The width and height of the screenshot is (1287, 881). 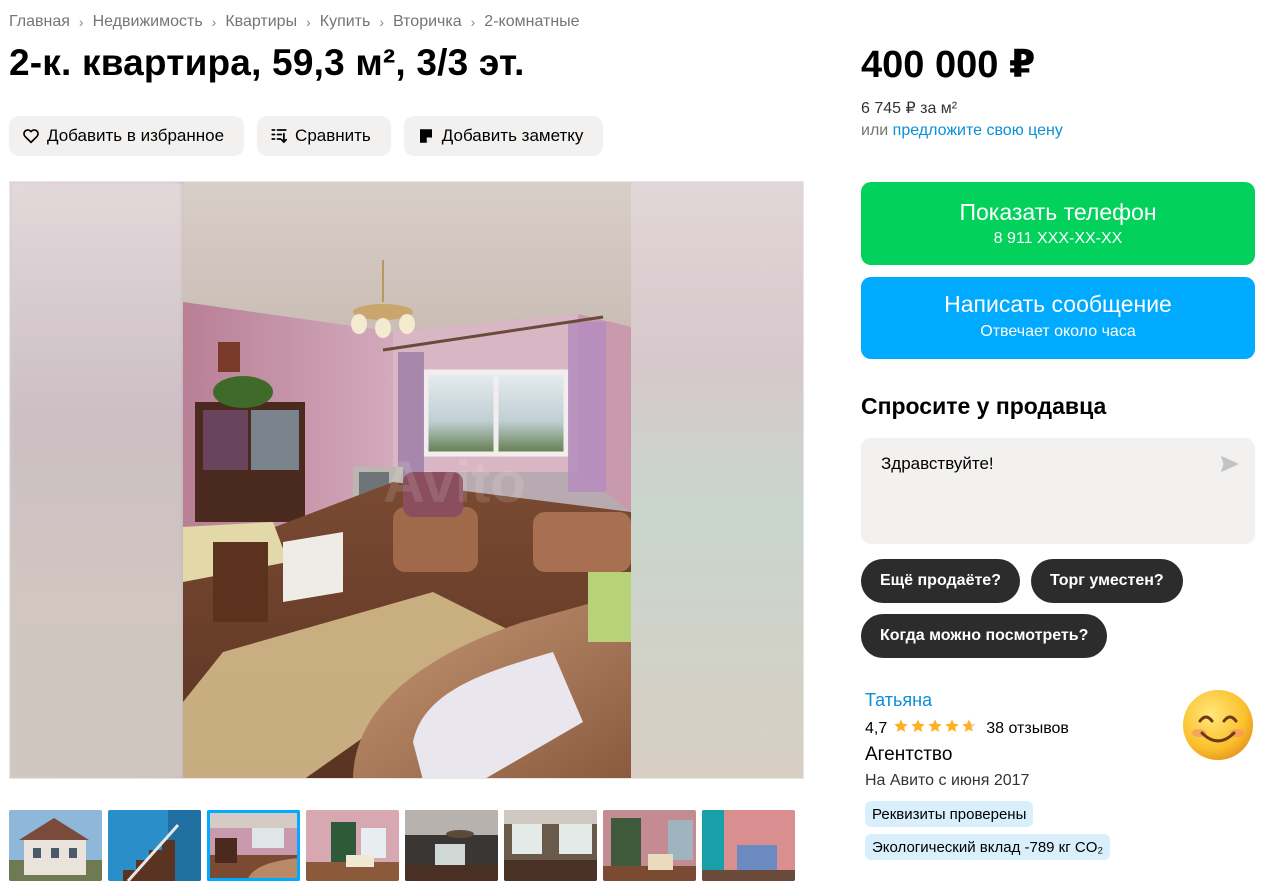 What do you see at coordinates (909, 108) in the screenshot?
I see `price-per-meter: 6 745 ₽ за м²` at bounding box center [909, 108].